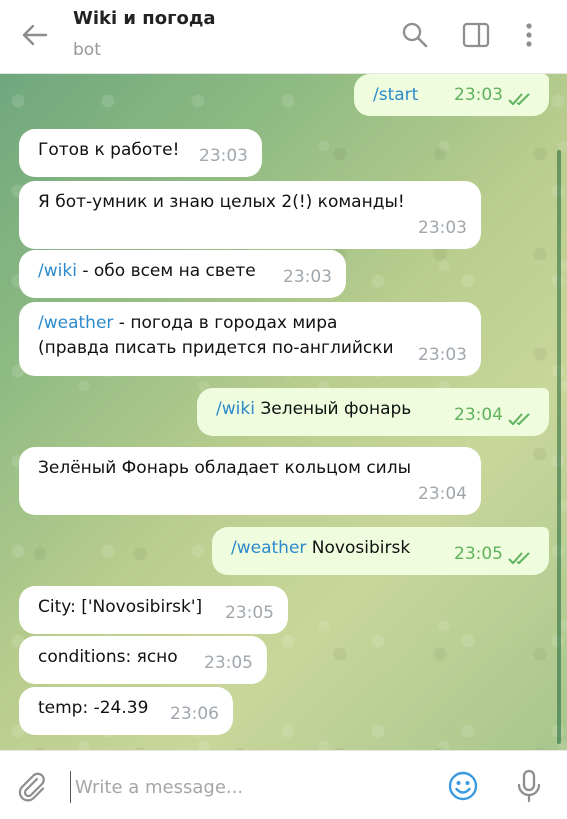  What do you see at coordinates (529, 786) in the screenshot?
I see `microphone-icon` at bounding box center [529, 786].